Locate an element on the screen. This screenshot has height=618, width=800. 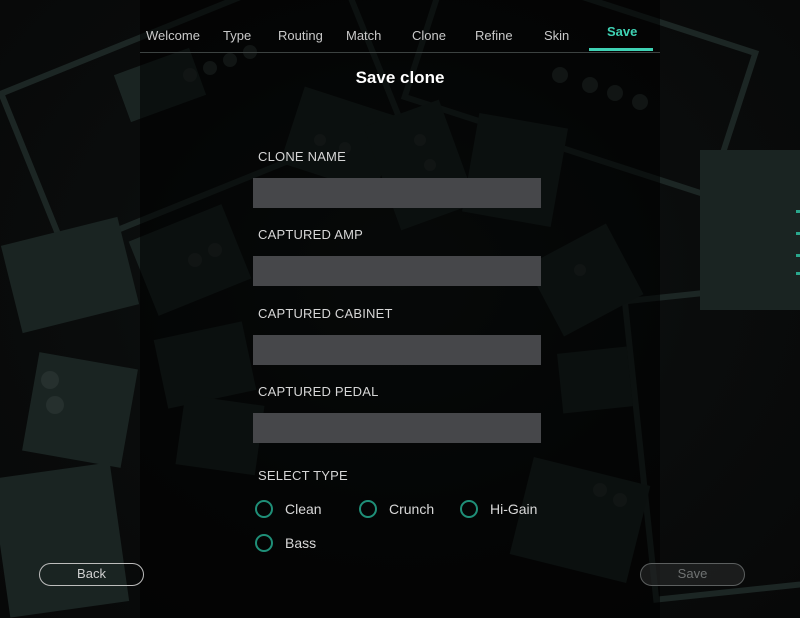
captured-amp-label: CAPTURED AMP is located at coordinates (310, 234).